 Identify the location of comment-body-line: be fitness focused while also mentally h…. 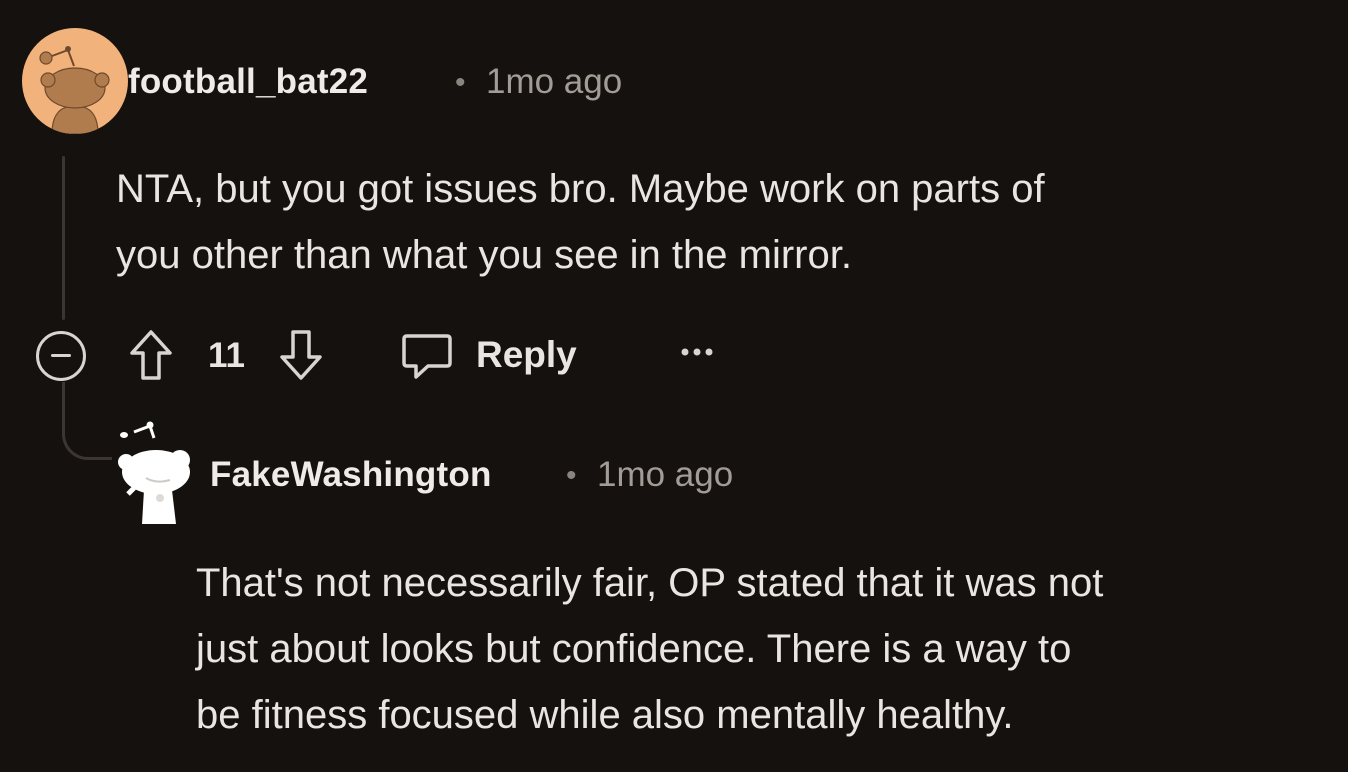
(605, 715).